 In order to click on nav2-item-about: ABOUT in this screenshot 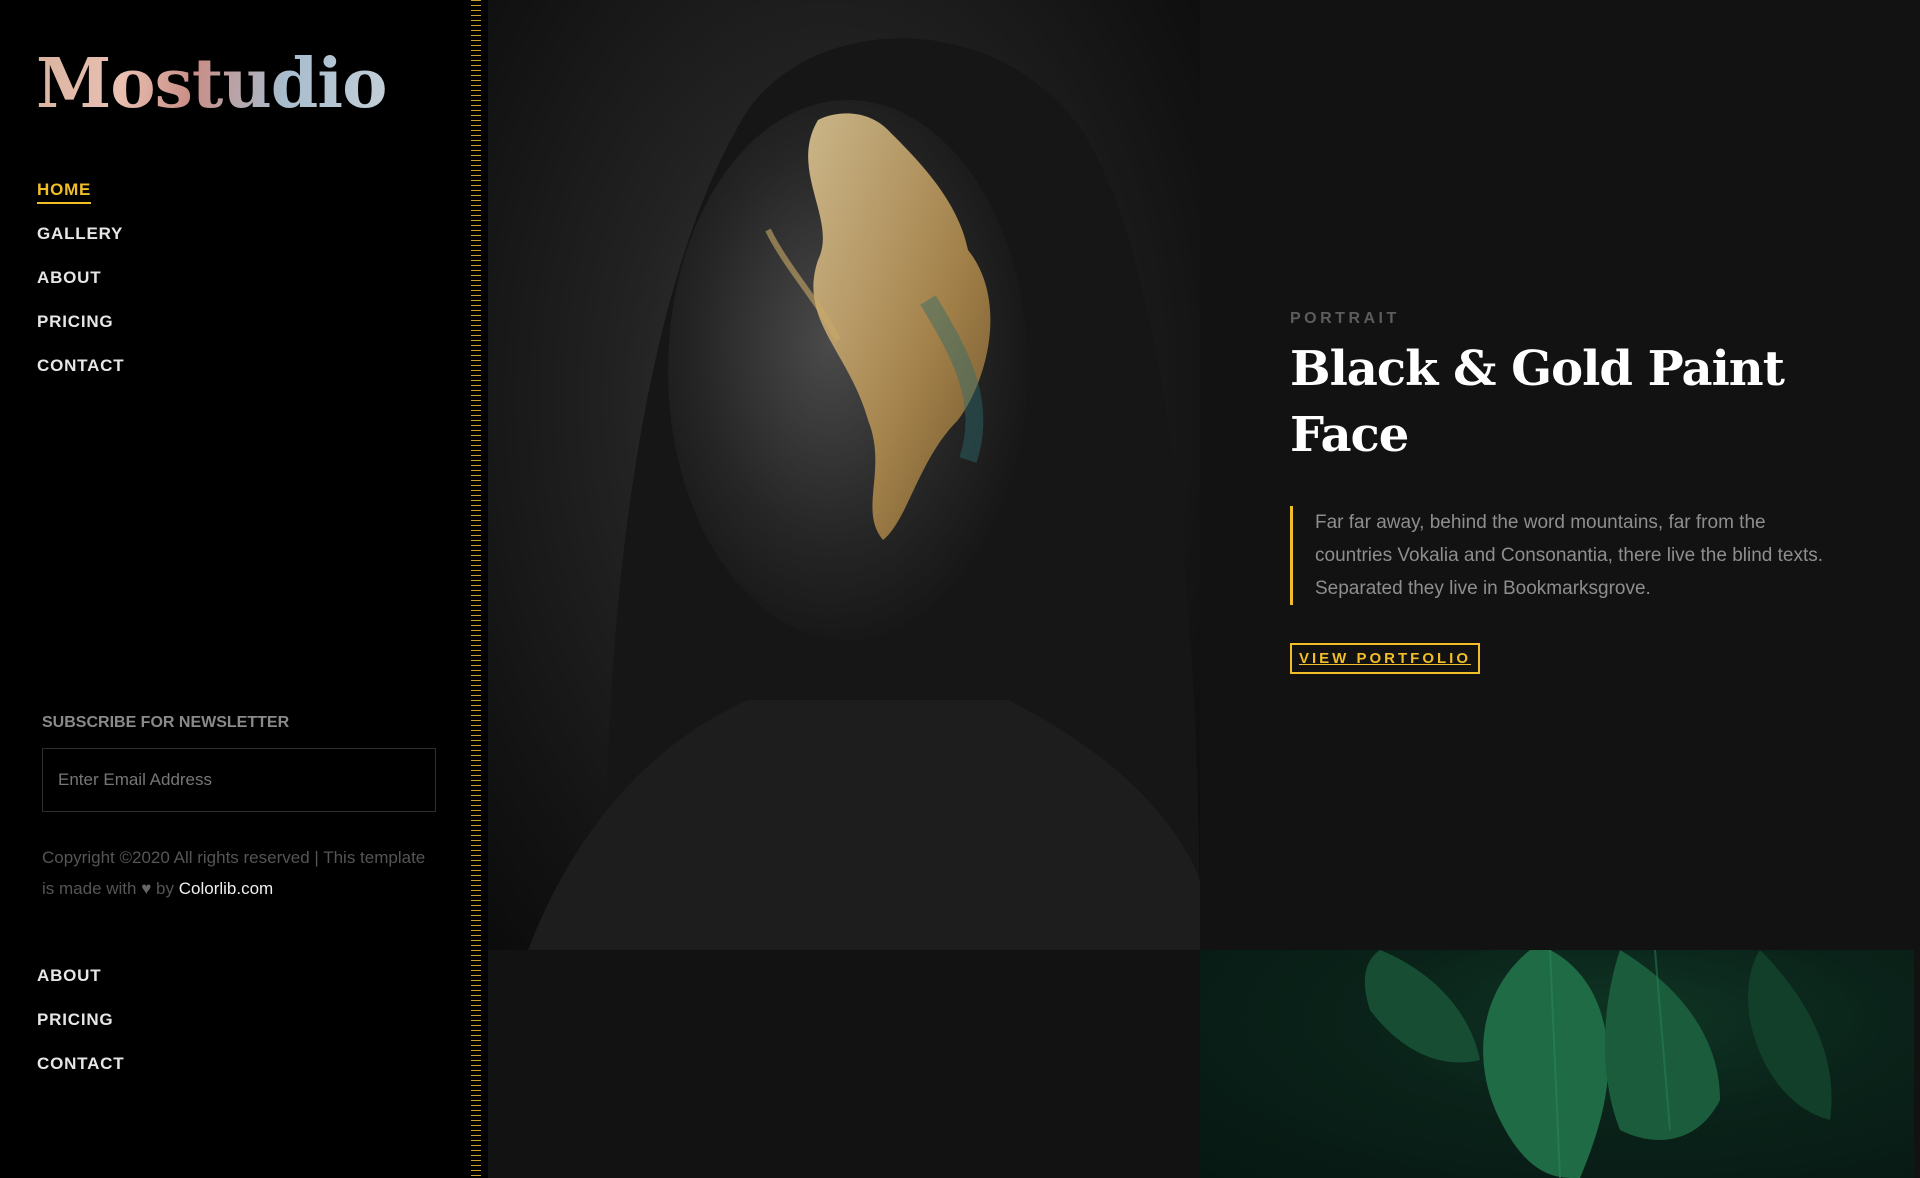, I will do `click(80, 988)`.